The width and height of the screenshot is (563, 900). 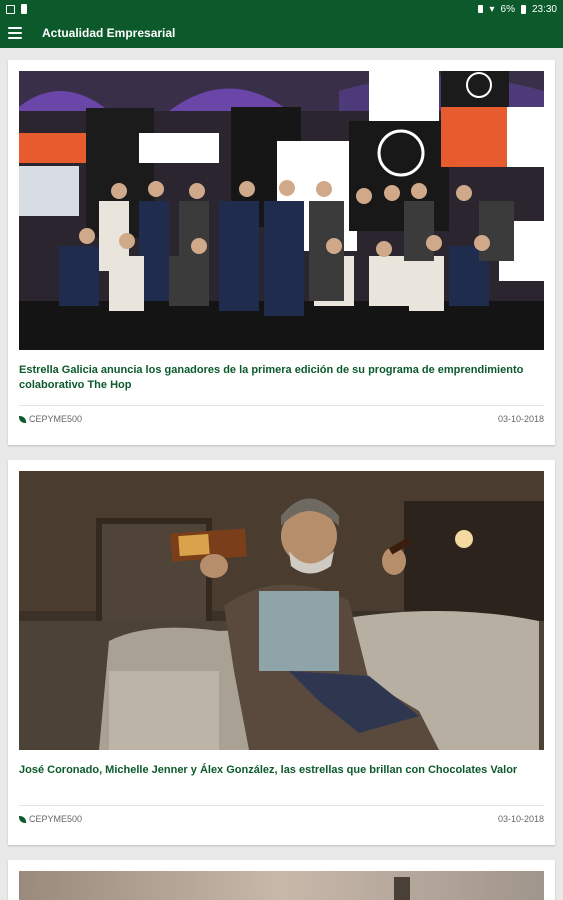 What do you see at coordinates (15, 33) in the screenshot?
I see `menu-icon` at bounding box center [15, 33].